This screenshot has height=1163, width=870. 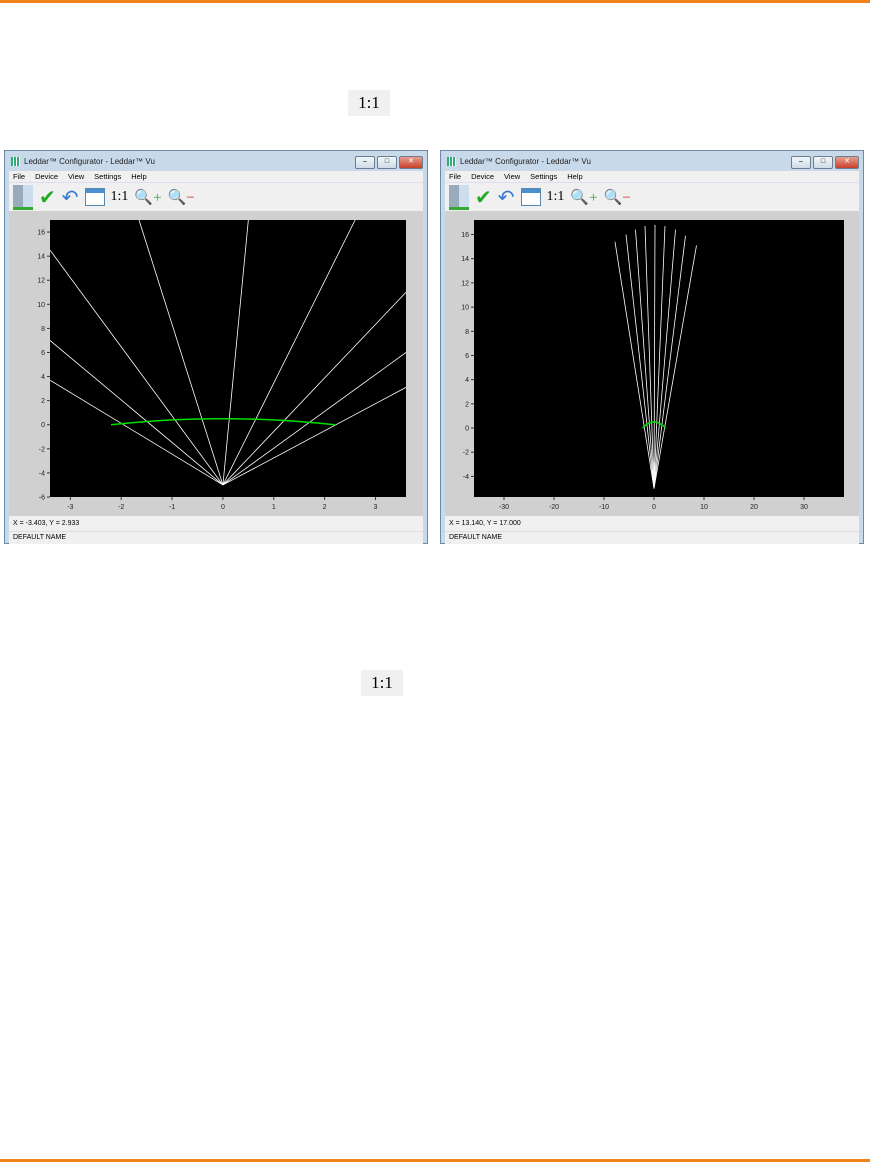 I want to click on x-tick-label: -1, so click(x=172, y=507).